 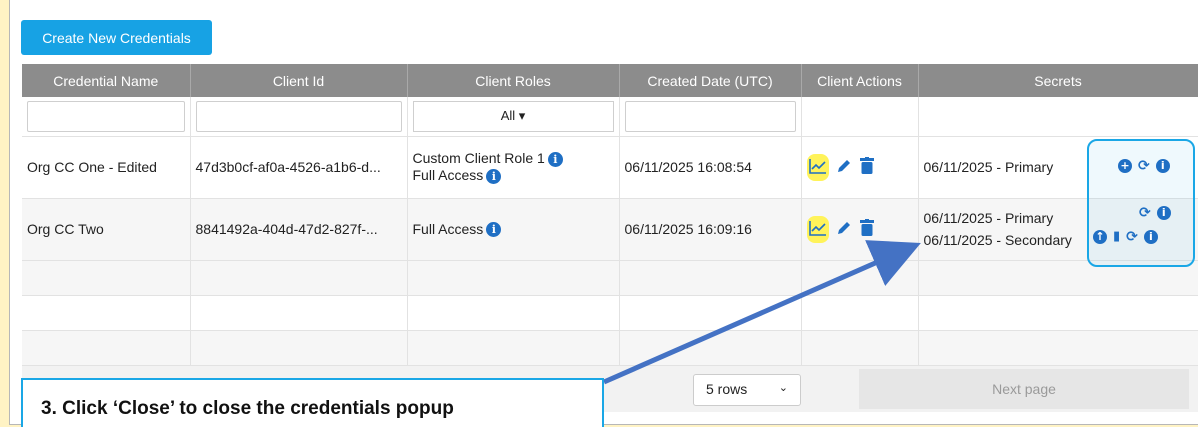 What do you see at coordinates (106, 116) in the screenshot?
I see `filter-name-input` at bounding box center [106, 116].